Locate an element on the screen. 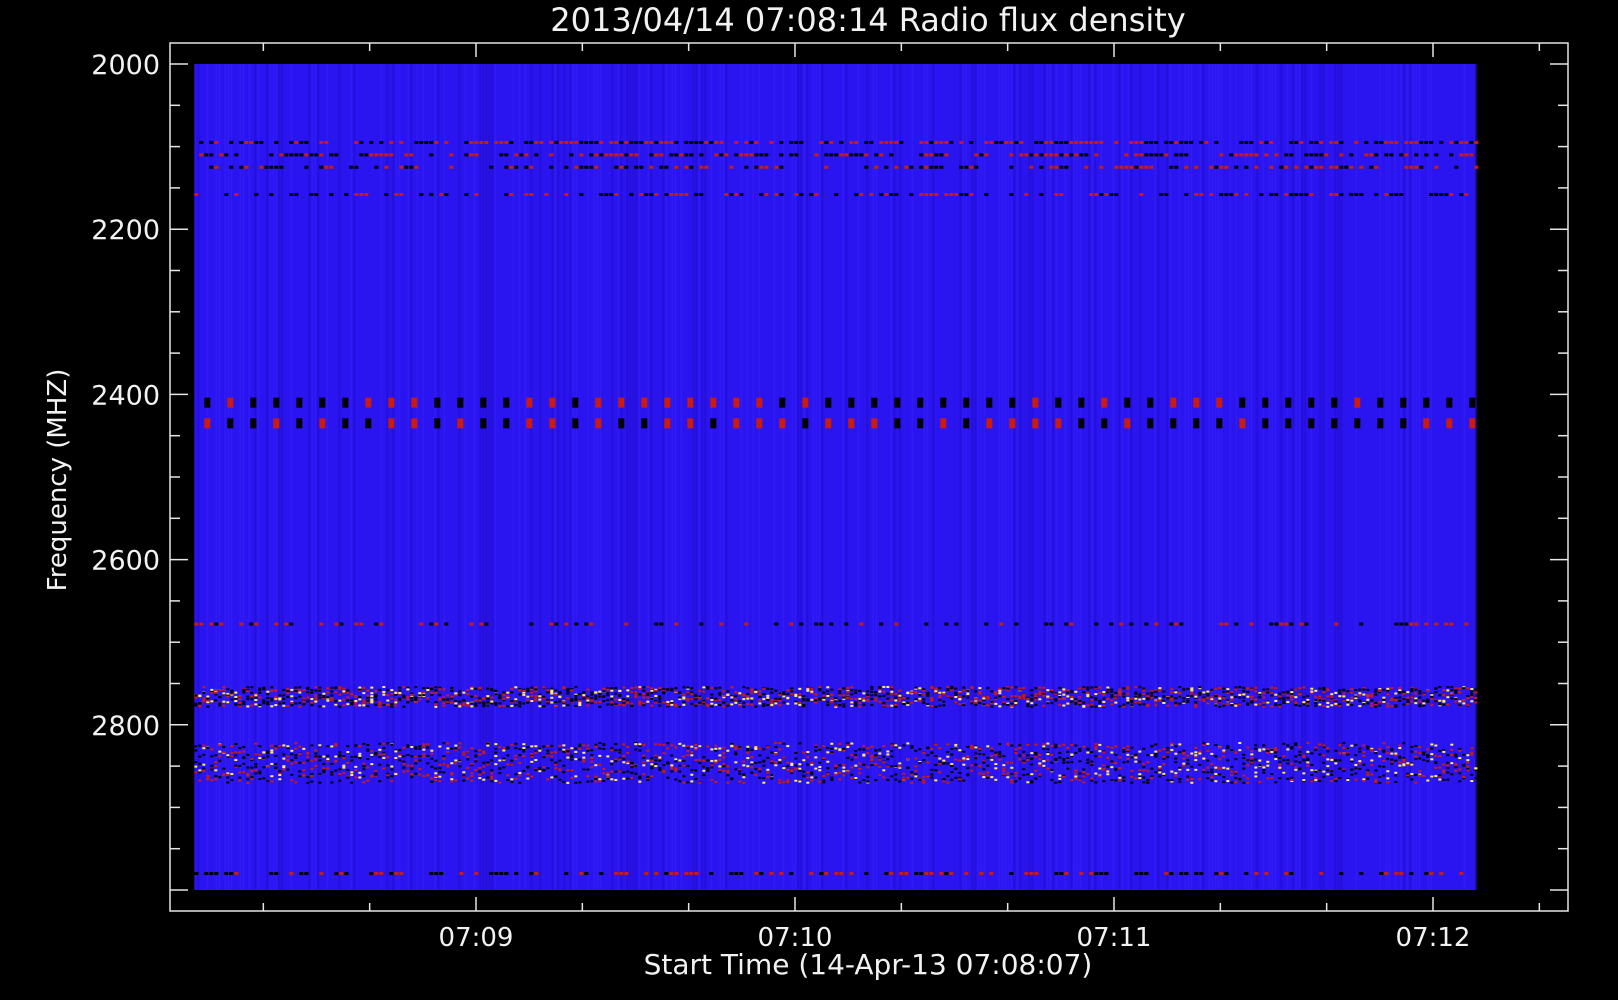 The height and width of the screenshot is (1000, 1618). y-tick-label: 2400 is located at coordinates (125, 395).